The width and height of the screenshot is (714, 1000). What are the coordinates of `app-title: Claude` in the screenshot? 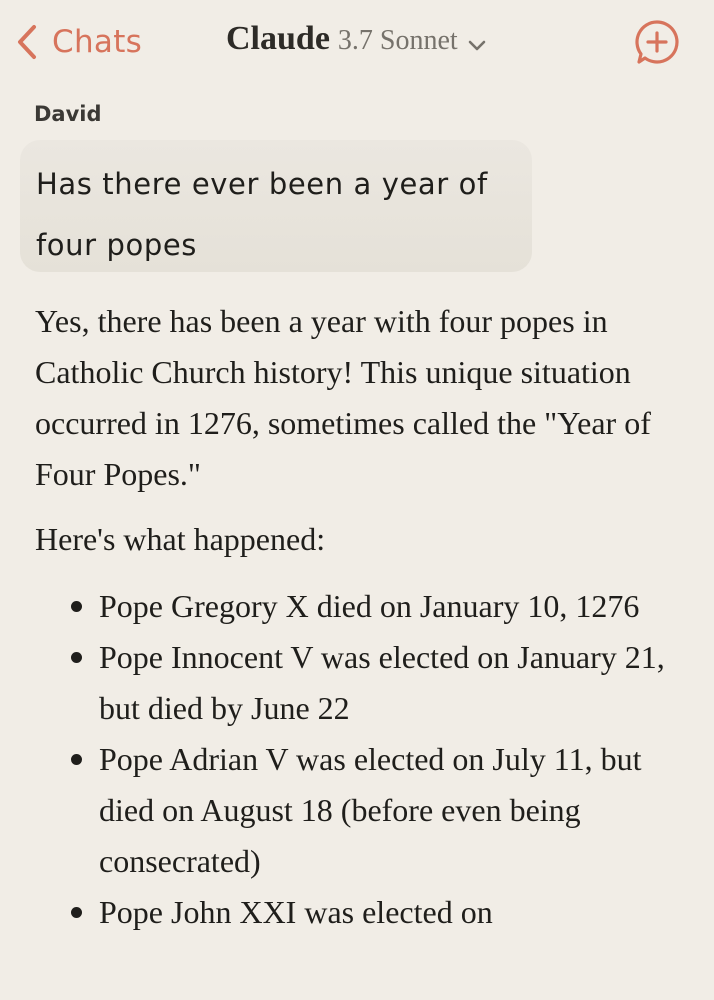 It's located at (278, 38).